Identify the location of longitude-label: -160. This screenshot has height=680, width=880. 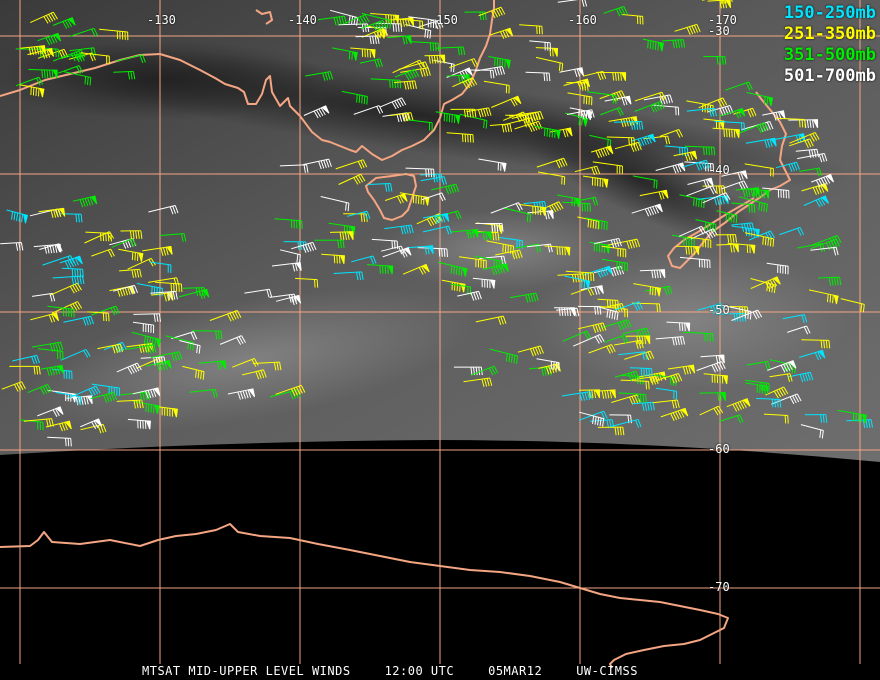
(582, 20).